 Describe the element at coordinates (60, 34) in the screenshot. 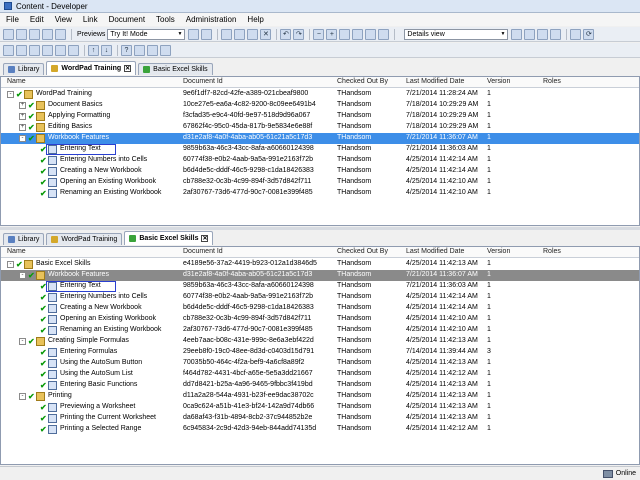

I see `print-icon` at that location.